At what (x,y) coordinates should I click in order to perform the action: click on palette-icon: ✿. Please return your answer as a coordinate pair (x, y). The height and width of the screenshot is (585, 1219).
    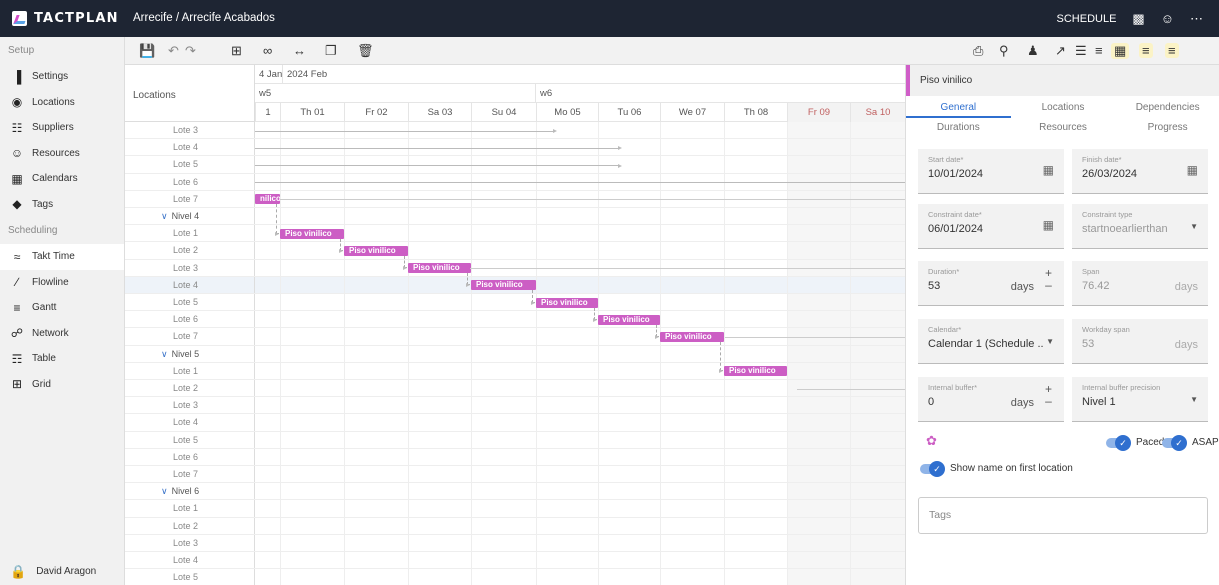
    Looking at the image, I should click on (931, 441).